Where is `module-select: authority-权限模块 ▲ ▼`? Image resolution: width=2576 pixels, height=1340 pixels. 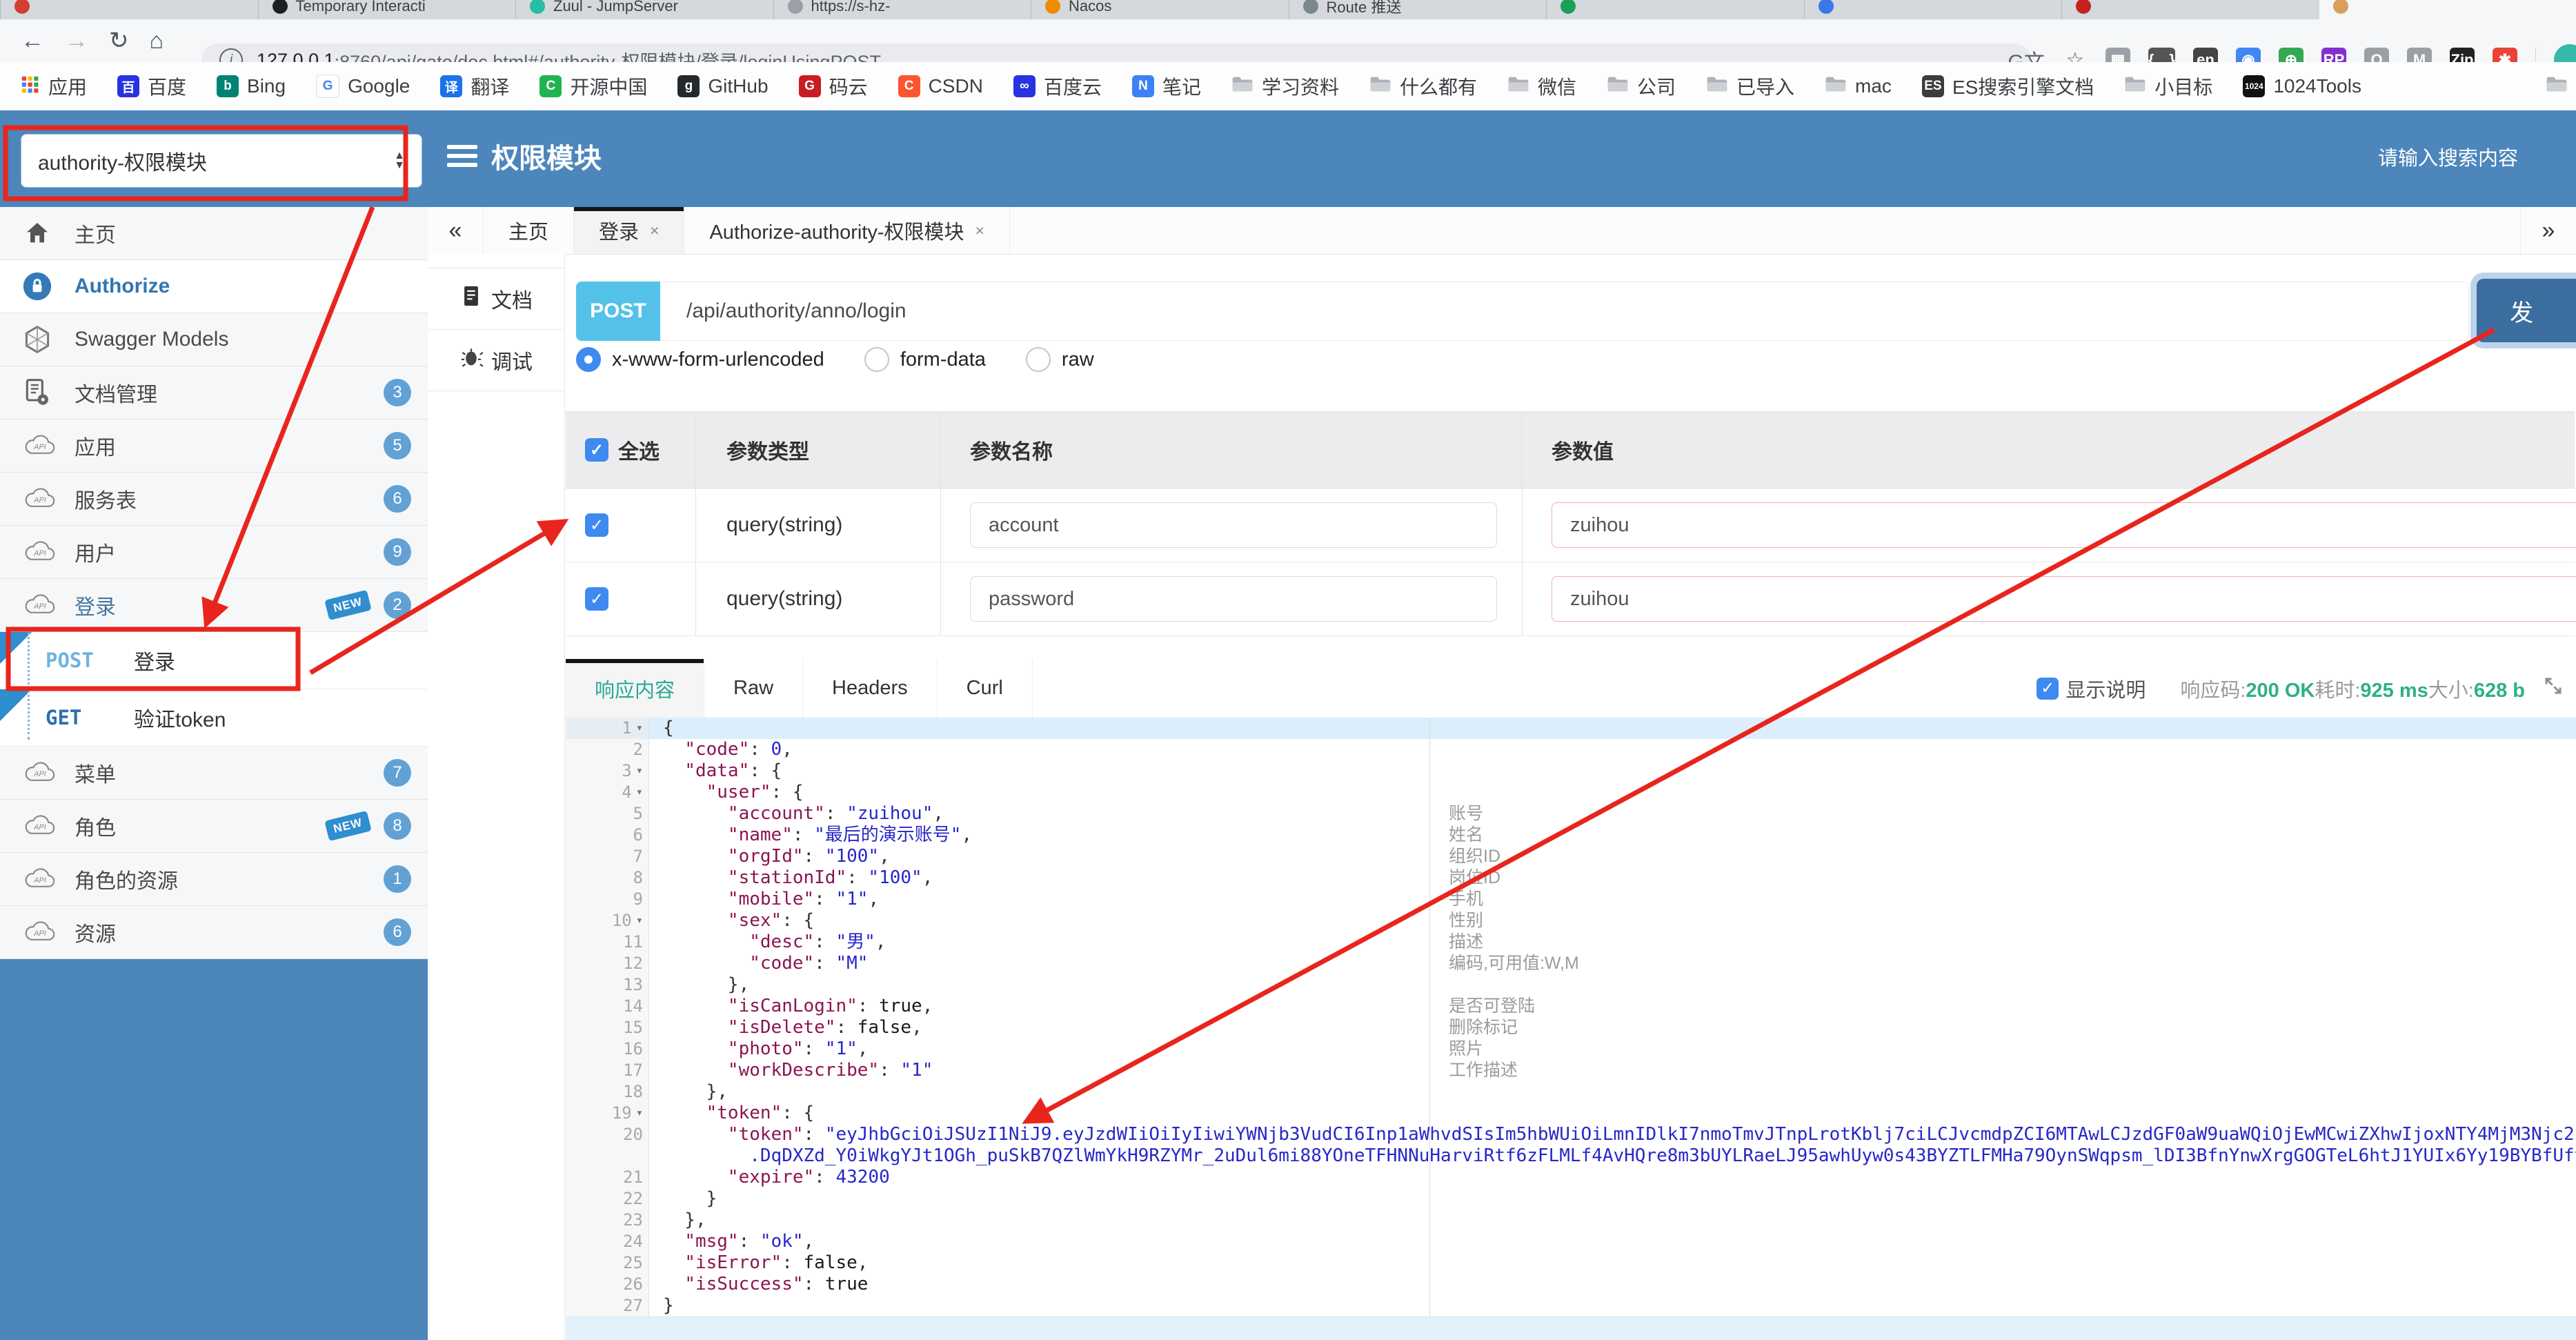 module-select: authority-权限模块 ▲ ▼ is located at coordinates (221, 161).